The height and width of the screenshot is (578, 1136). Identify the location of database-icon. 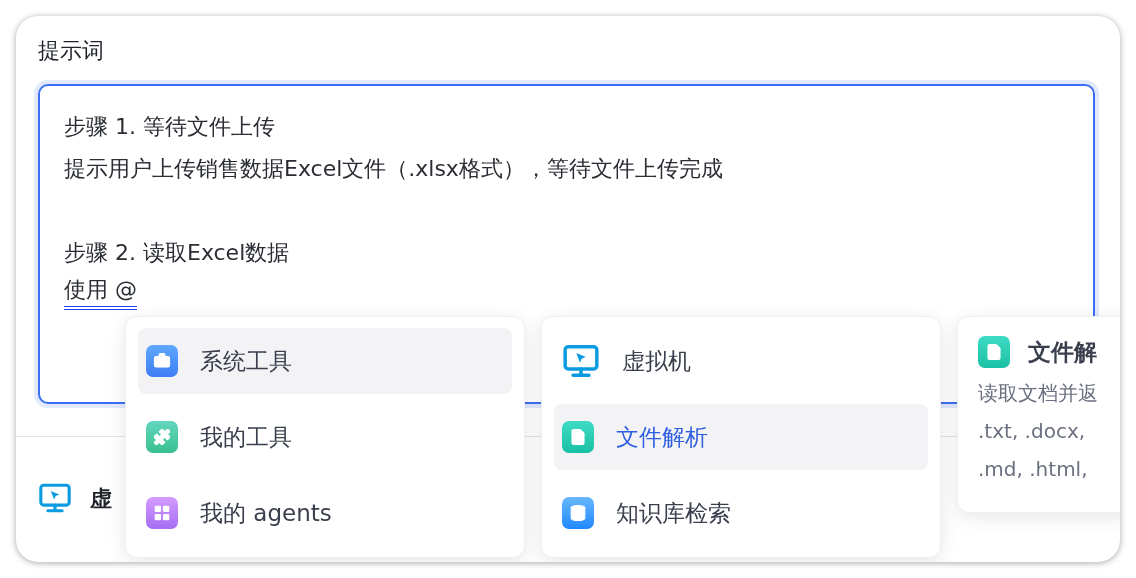
(578, 513).